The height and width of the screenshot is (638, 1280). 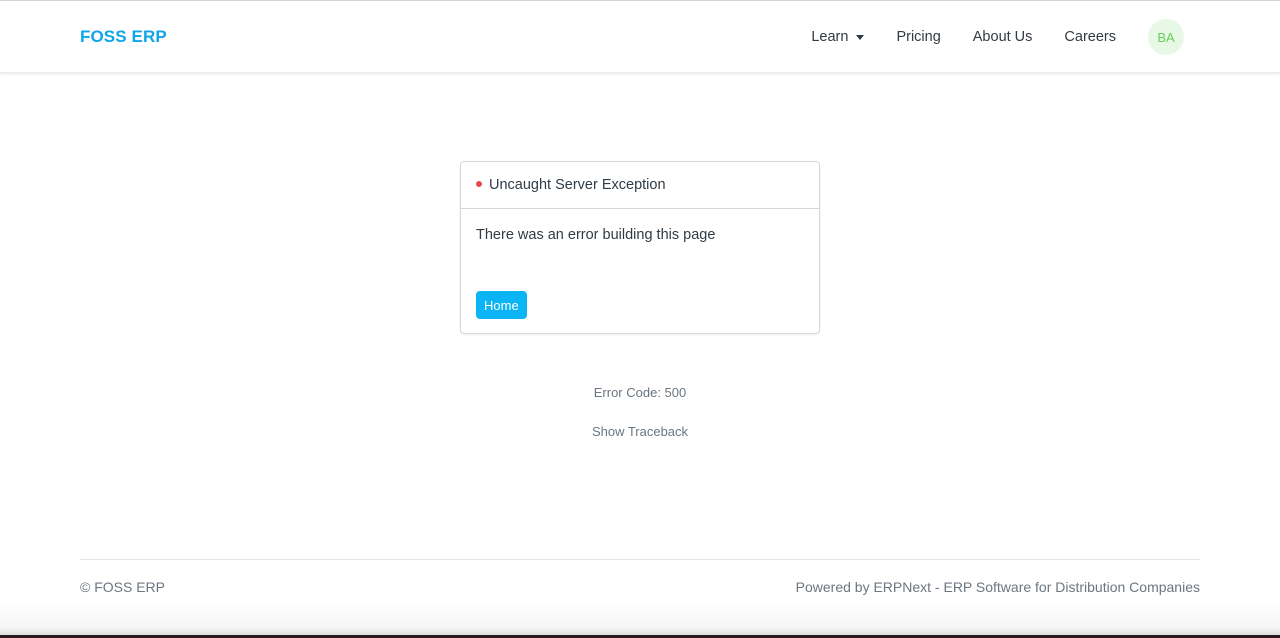 I want to click on error-indicator-icon, so click(x=479, y=183).